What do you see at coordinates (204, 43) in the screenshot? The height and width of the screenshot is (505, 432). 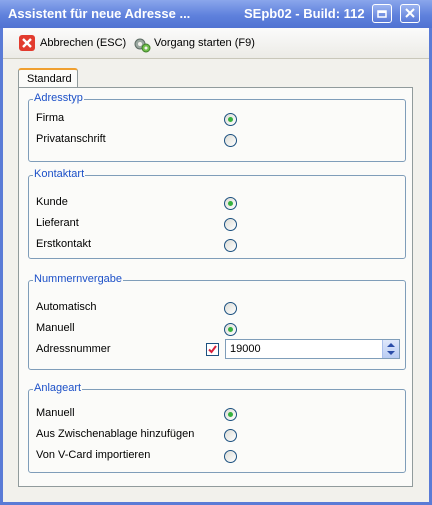 I see `start-process-label: Vorgang starten (F9)` at bounding box center [204, 43].